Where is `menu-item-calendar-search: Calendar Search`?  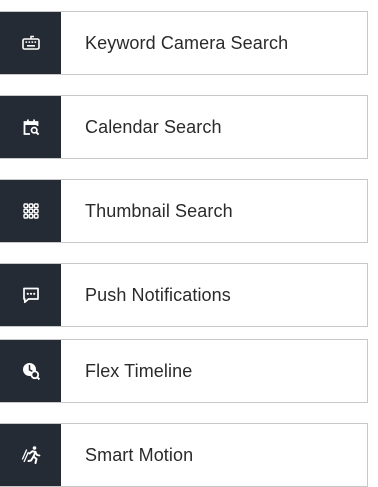
menu-item-calendar-search: Calendar Search is located at coordinates (184, 127).